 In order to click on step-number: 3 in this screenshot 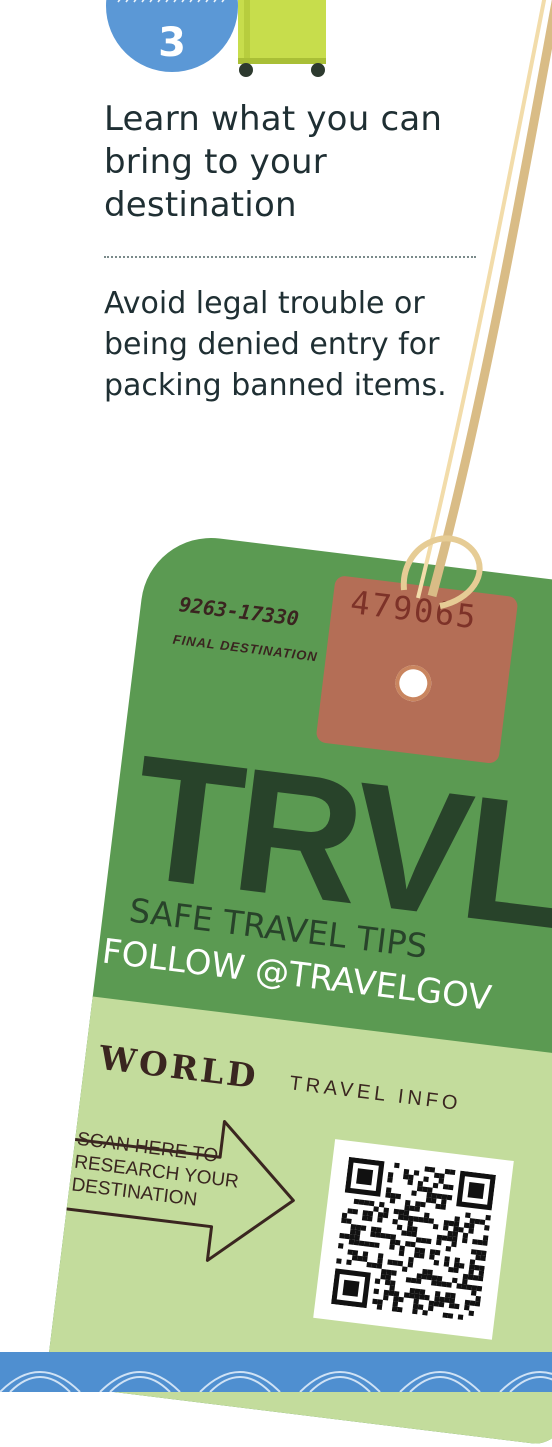, I will do `click(172, 43)`.